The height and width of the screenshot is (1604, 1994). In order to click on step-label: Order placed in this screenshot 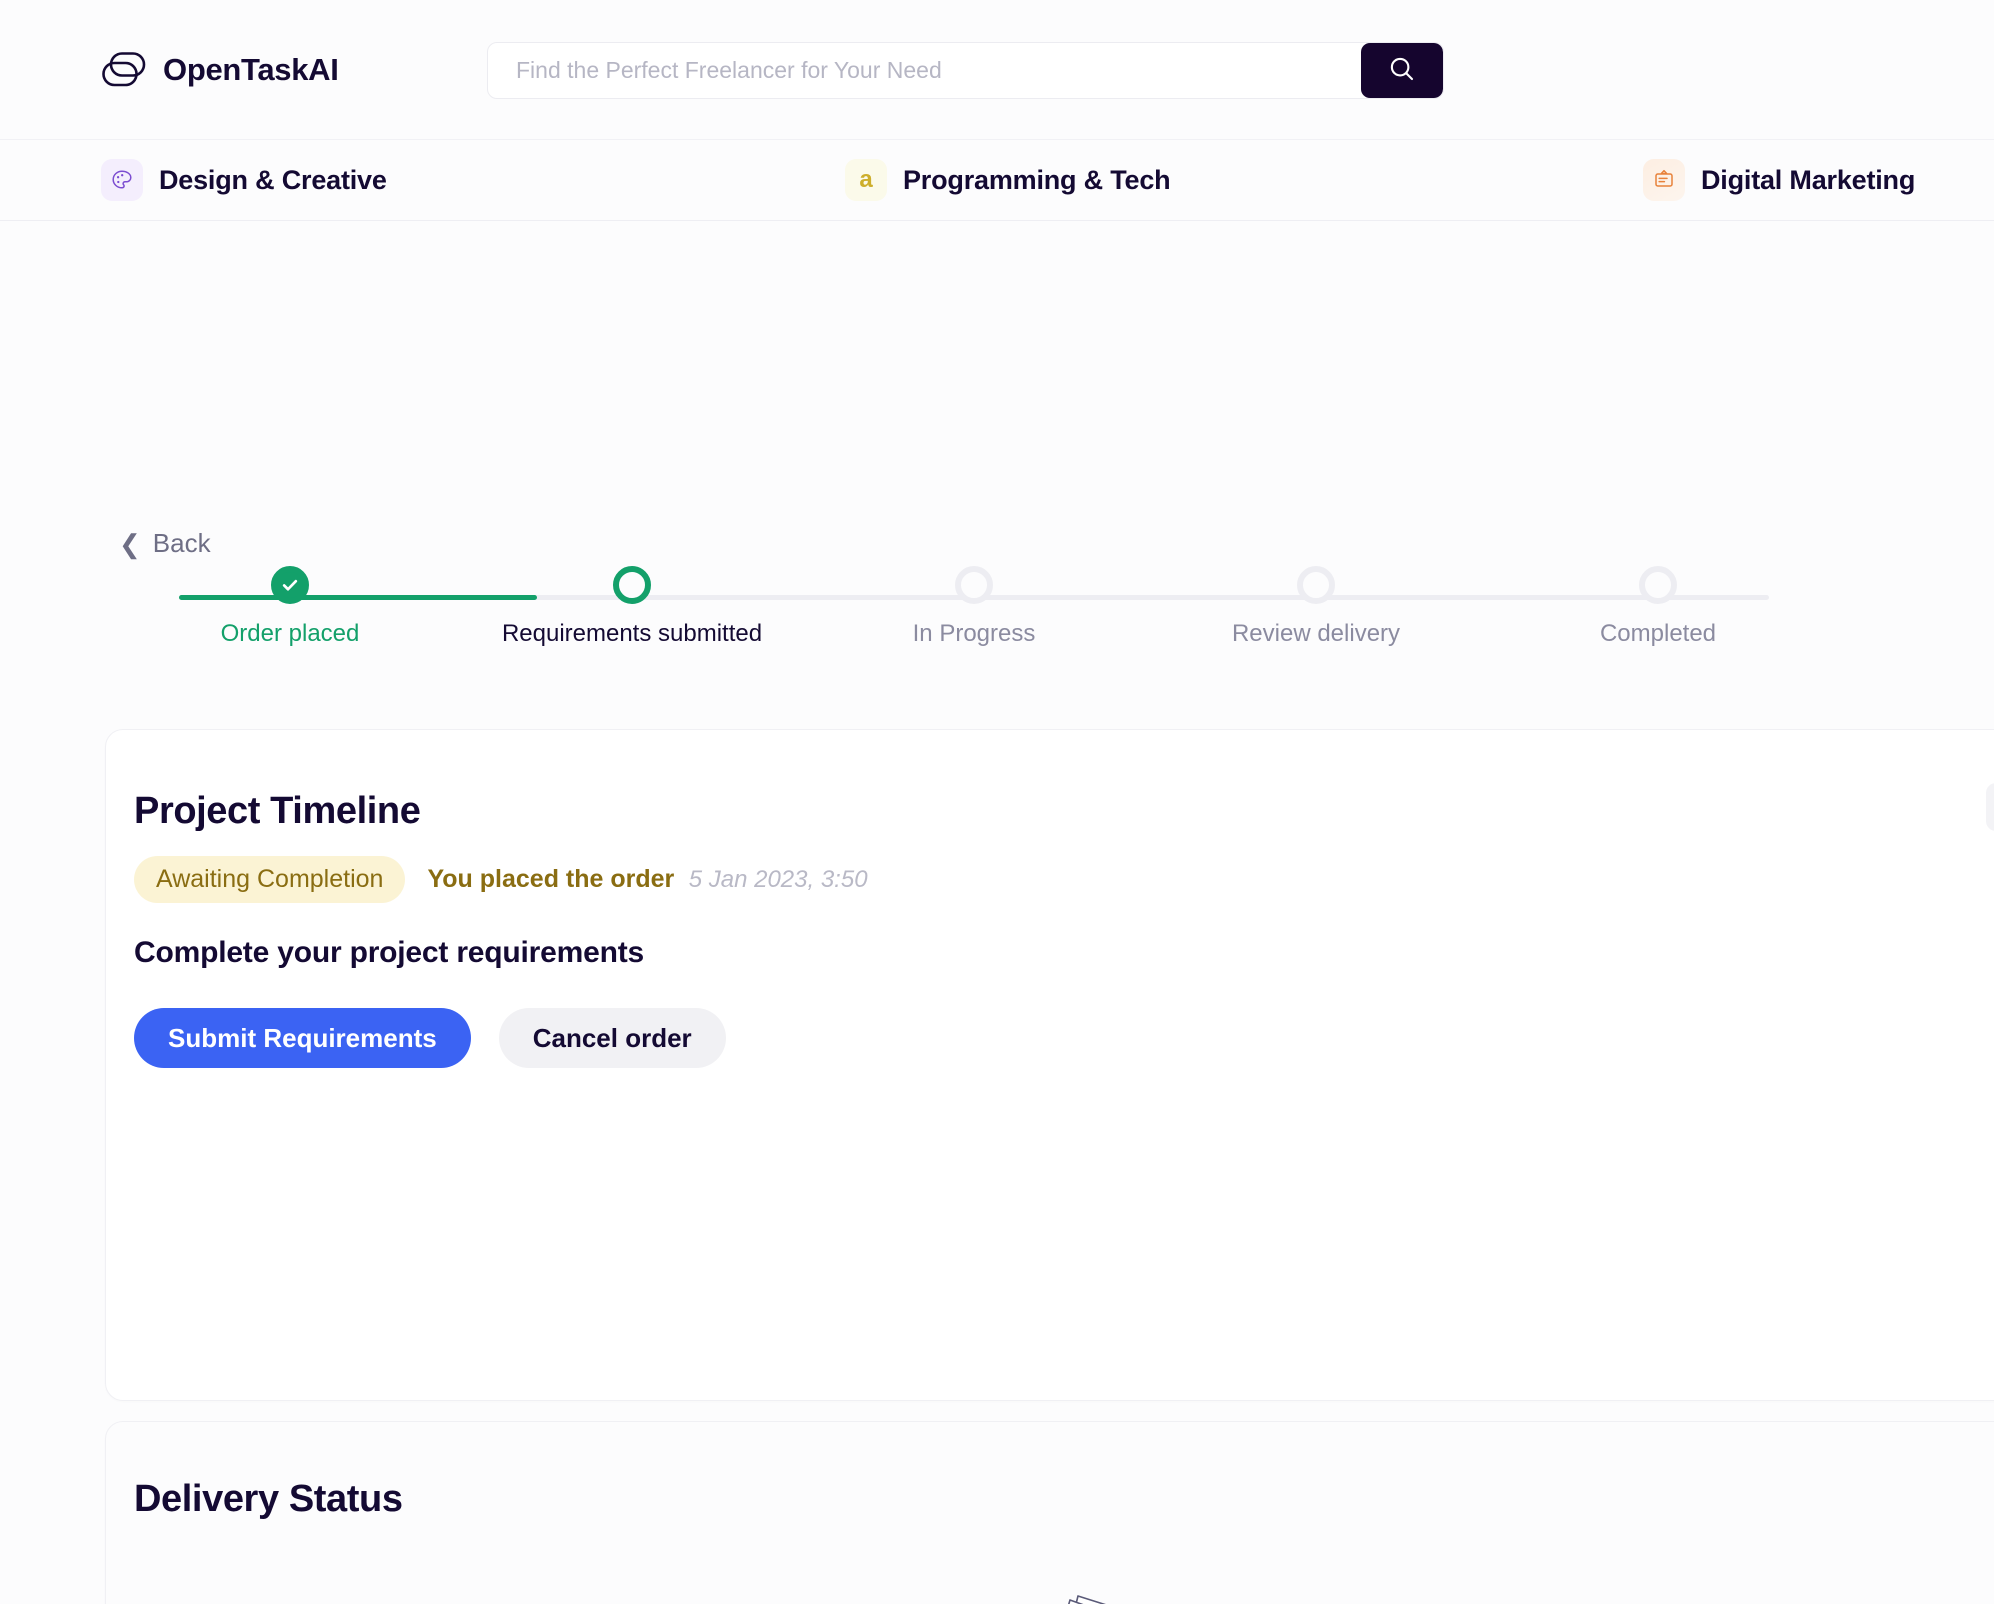, I will do `click(290, 633)`.